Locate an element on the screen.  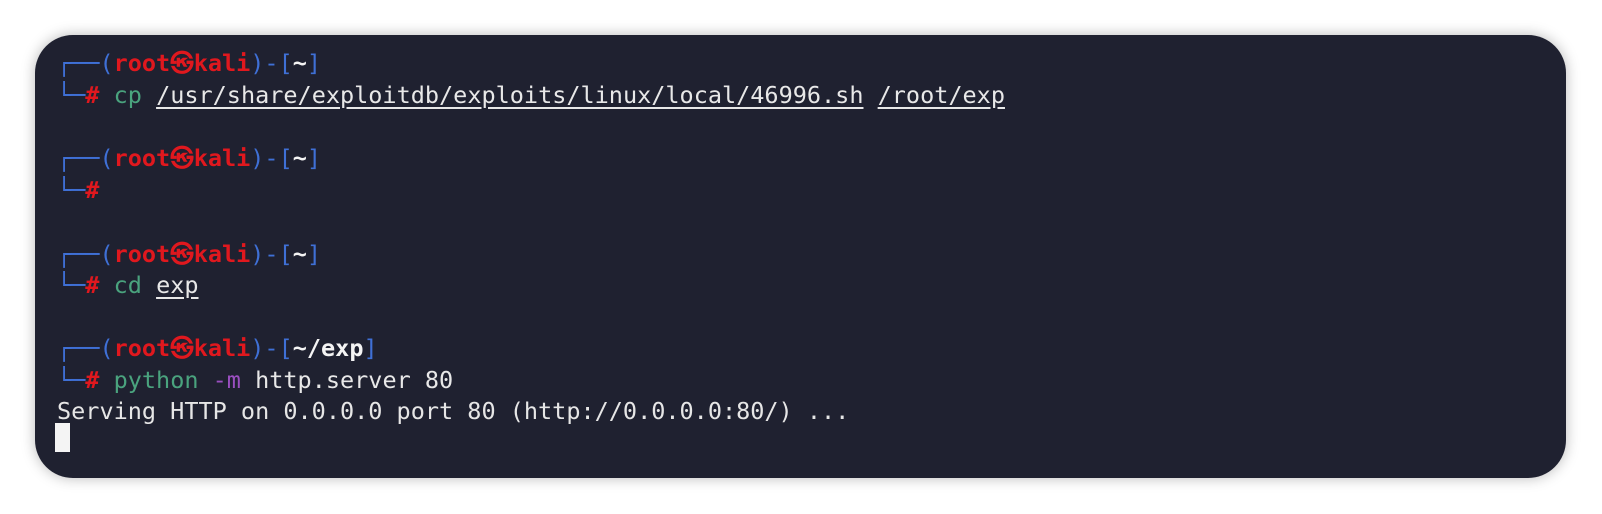
prompt-header-2: ┌──(root㉿kali)-[~] is located at coordinates (189, 158).